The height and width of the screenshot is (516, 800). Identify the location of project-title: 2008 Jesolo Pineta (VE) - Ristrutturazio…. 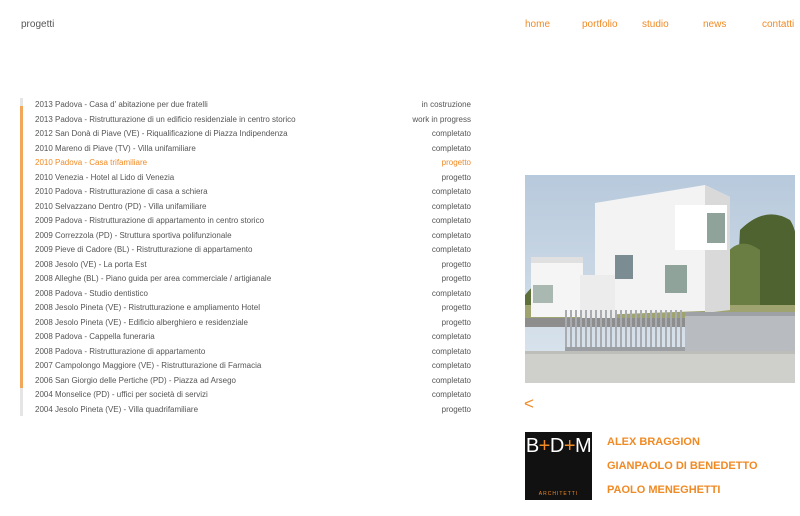
(147, 307).